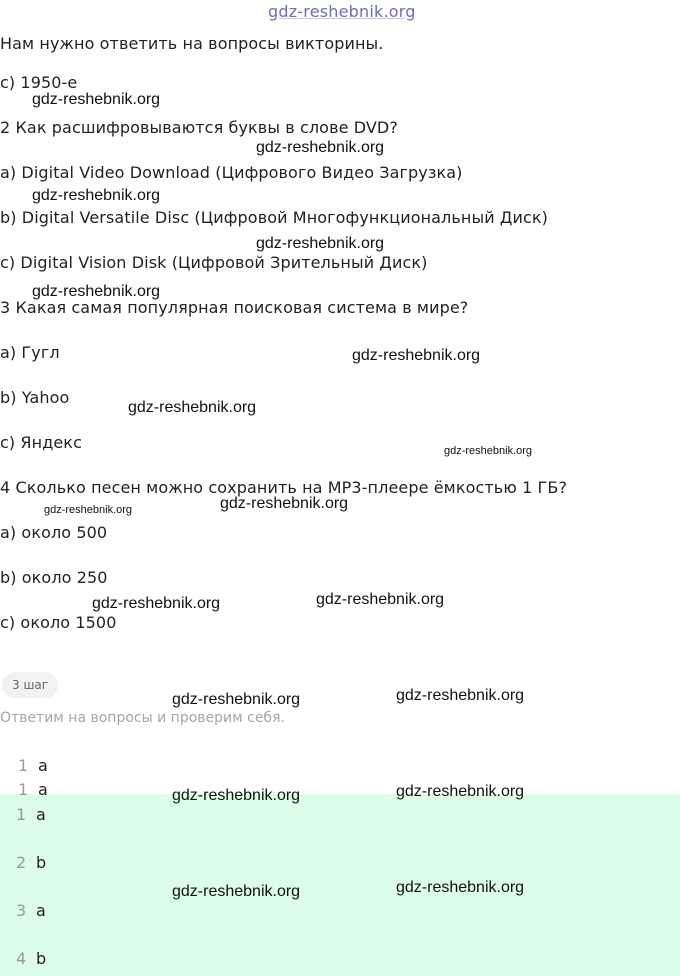  I want to click on answer-number: 2, so click(21, 862).